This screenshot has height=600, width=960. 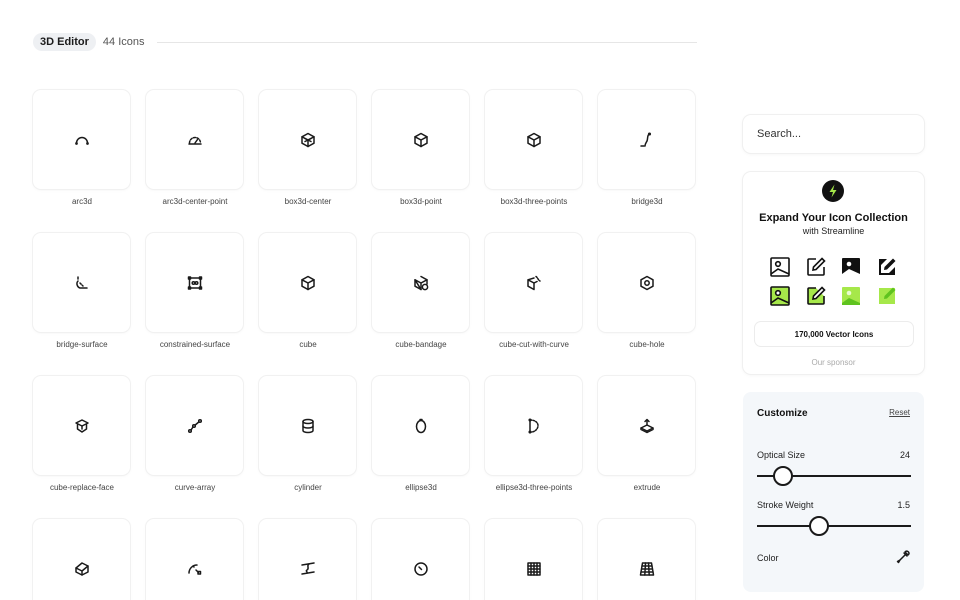 I want to click on optical-size-thumb, so click(x=783, y=476).